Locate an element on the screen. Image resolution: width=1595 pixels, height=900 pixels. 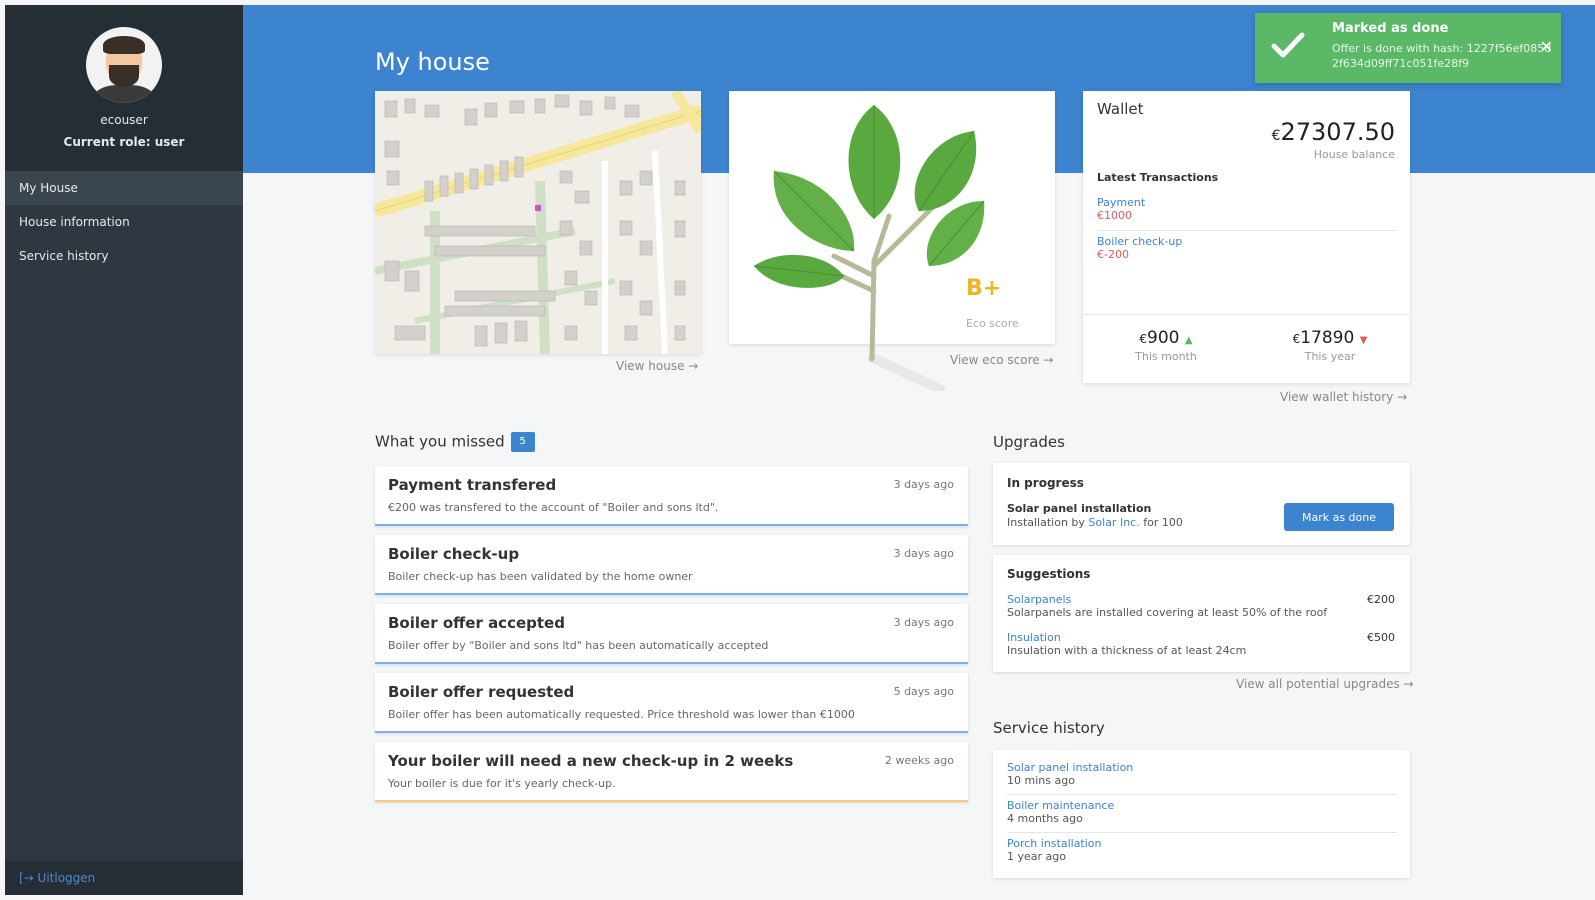
this-year-stat: €17890 ▼ This year is located at coordinates (1330, 345).